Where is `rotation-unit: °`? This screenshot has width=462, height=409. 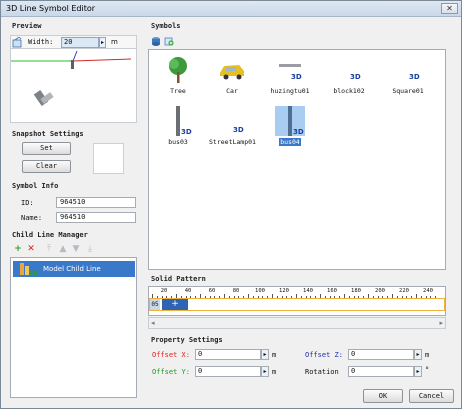 rotation-unit: ° is located at coordinates (427, 370).